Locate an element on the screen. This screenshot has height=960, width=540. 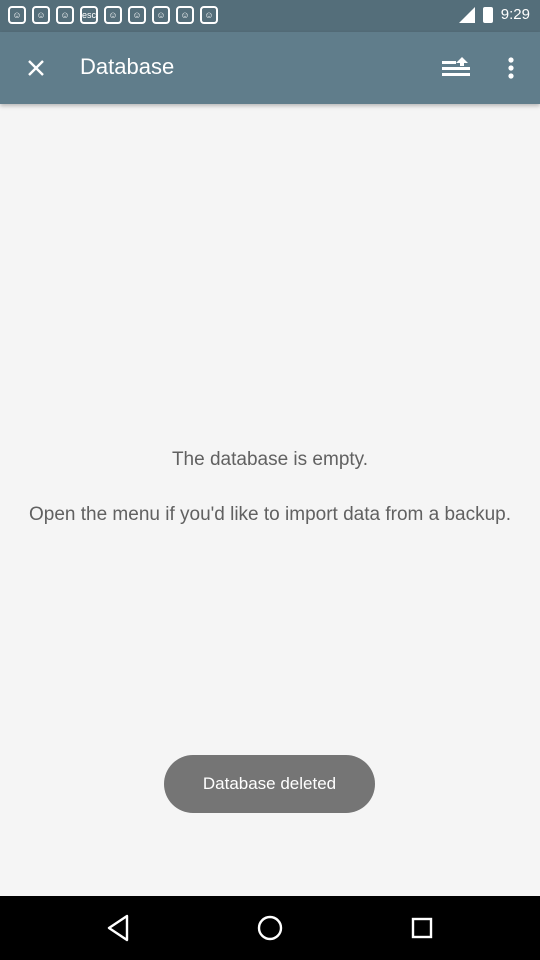
notification-icons: ☺ ☺ ☺ esc ☺ ☺ ☺ ☺ ☺ is located at coordinates (113, 15).